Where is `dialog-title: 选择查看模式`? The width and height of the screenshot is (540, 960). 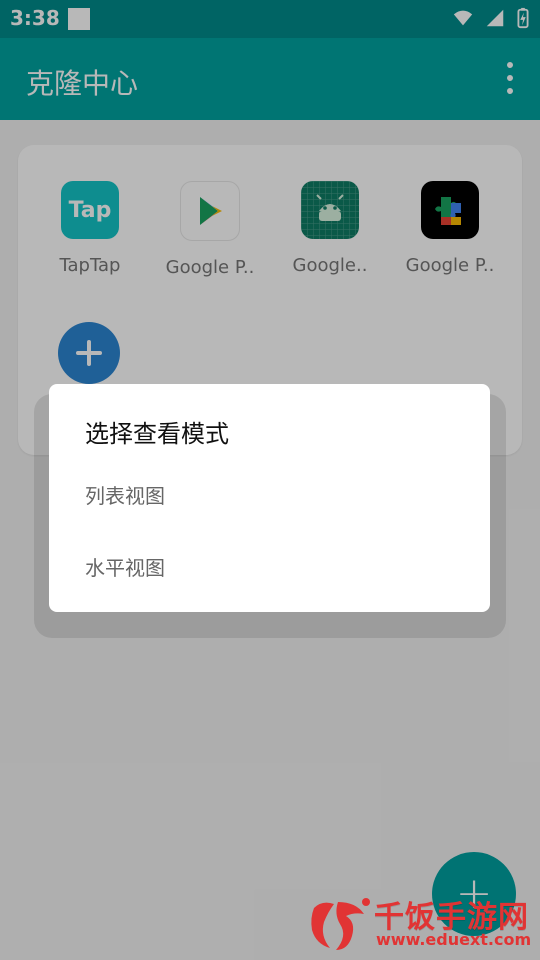
dialog-title: 选择查看模式 is located at coordinates (157, 434).